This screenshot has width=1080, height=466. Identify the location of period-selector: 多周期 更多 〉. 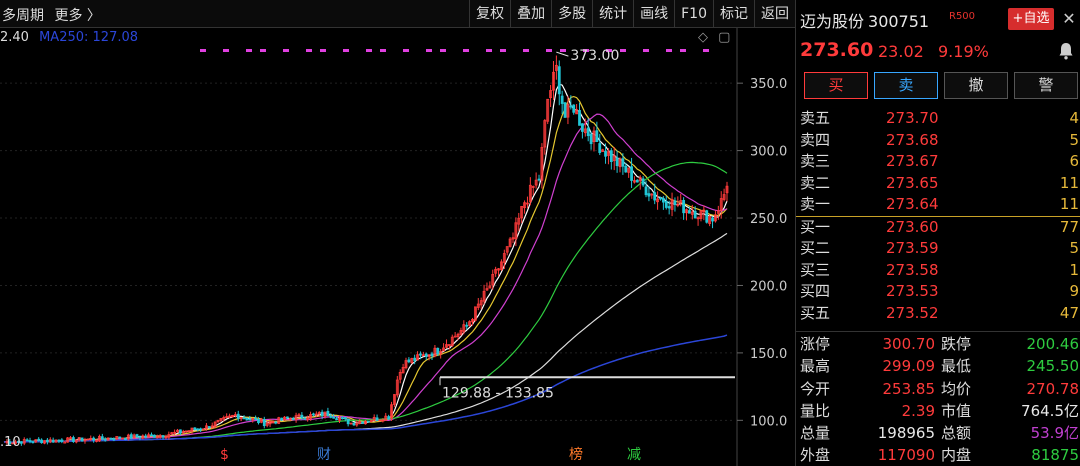
(54, 15).